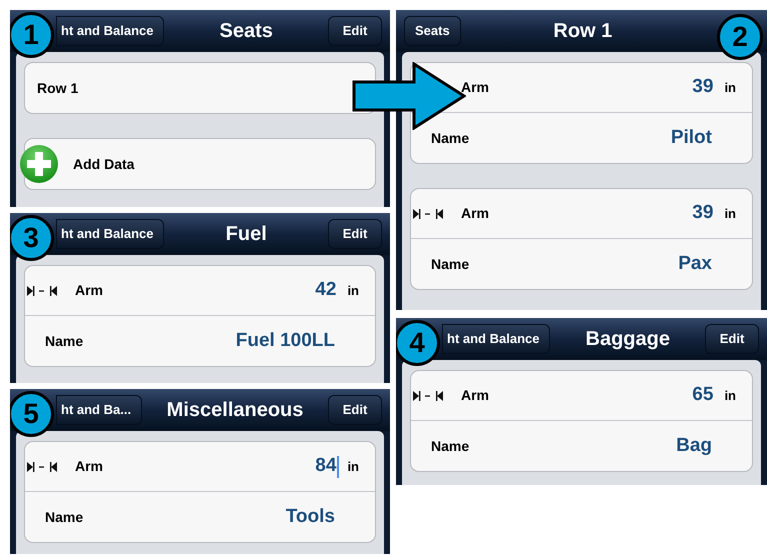 Image resolution: width=767 pixels, height=559 pixels. Describe the element at coordinates (627, 339) in the screenshot. I see `screen-title: Baggage` at that location.